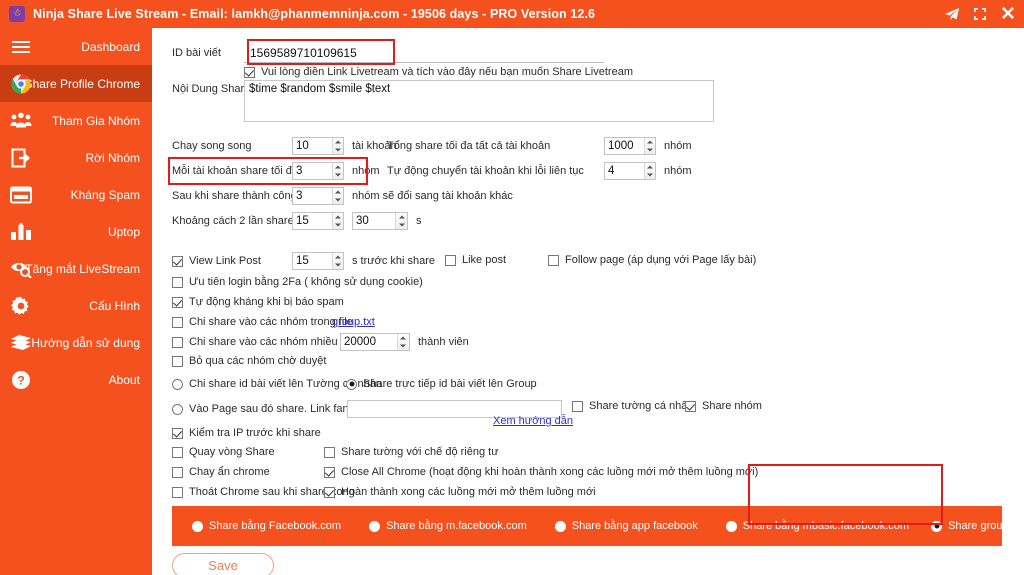 This screenshot has width=1024, height=575. I want to click on after-success-stepper, so click(318, 196).